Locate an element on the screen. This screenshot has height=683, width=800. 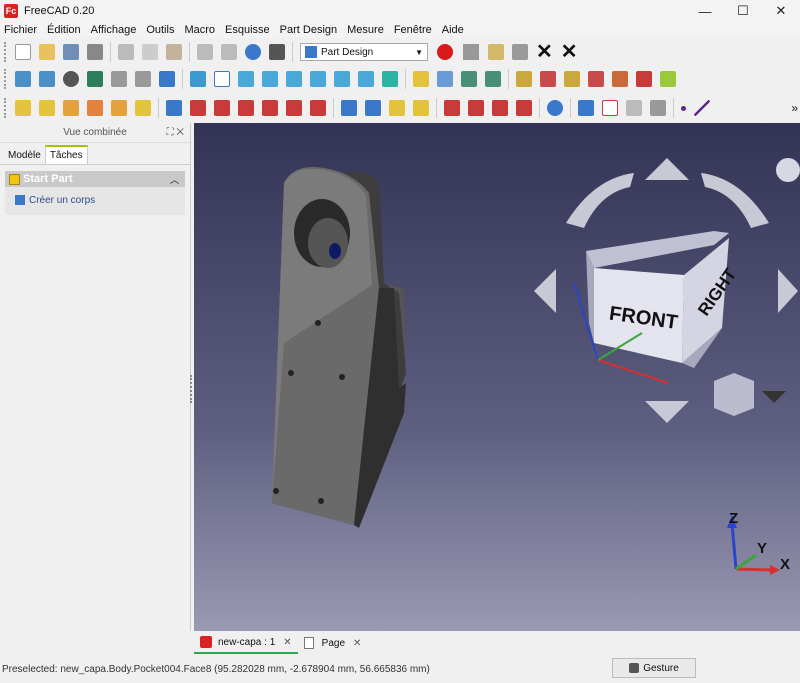
menu-macro: Macro is located at coordinates (200, 30).